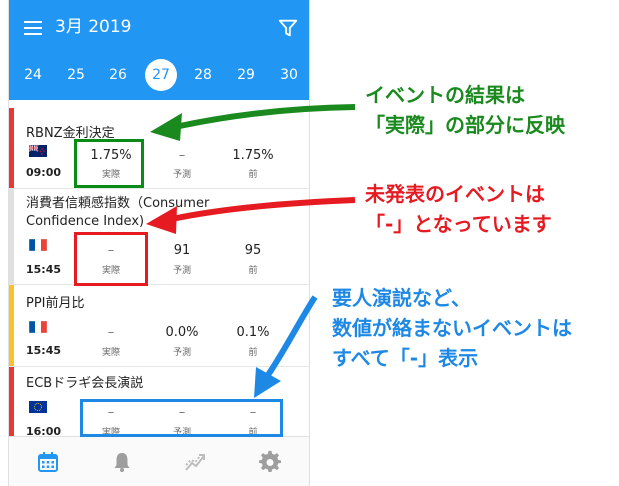 The height and width of the screenshot is (486, 619). What do you see at coordinates (159, 461) in the screenshot?
I see `bottom-navigation` at bounding box center [159, 461].